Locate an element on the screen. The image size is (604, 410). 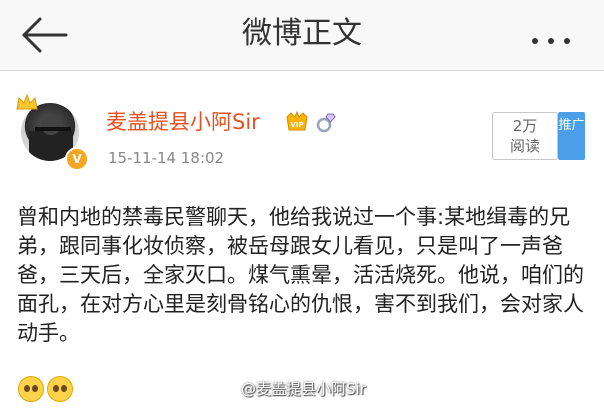
page-title: 微博正文 is located at coordinates (302, 33).